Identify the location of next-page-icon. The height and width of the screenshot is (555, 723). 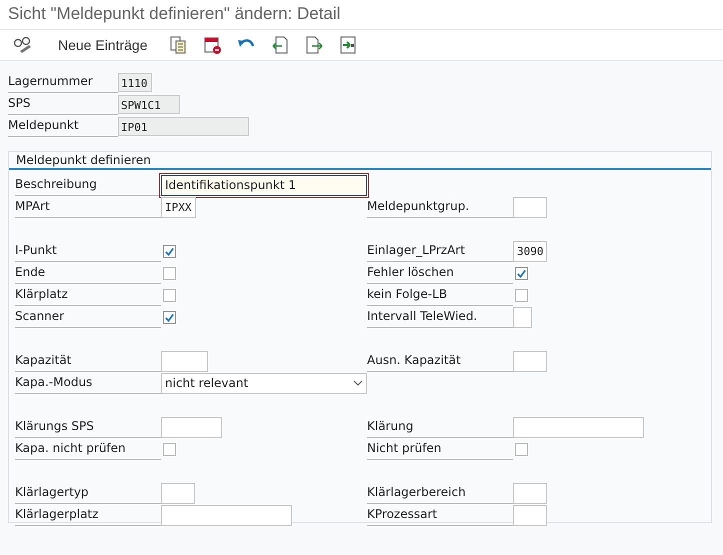
(314, 45).